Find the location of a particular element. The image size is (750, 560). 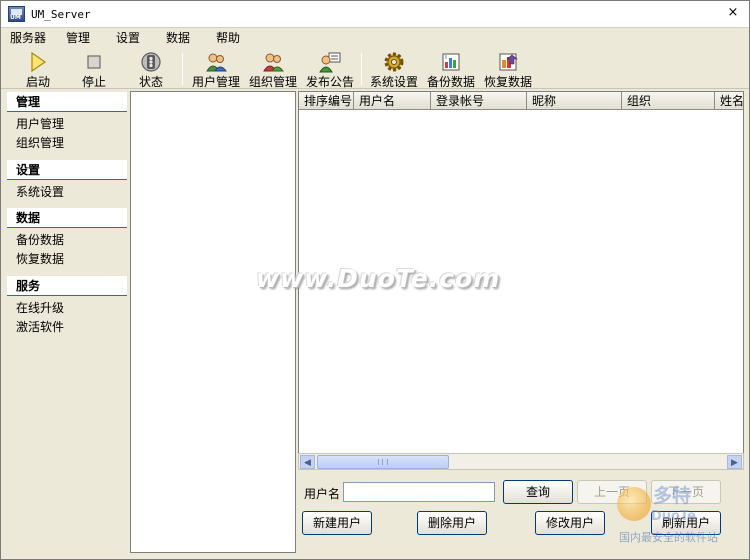

restore-icon is located at coordinates (508, 62).